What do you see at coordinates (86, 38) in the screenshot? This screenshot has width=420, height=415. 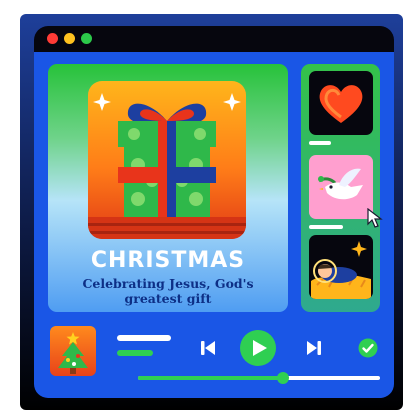 I see `maximize-button` at bounding box center [86, 38].